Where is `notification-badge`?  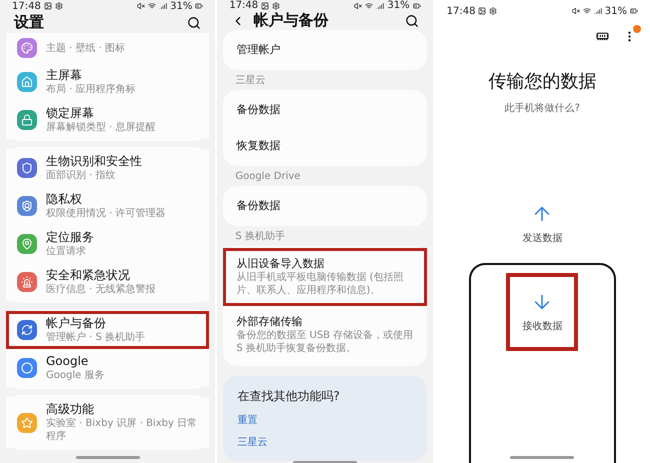 notification-badge is located at coordinates (636, 29).